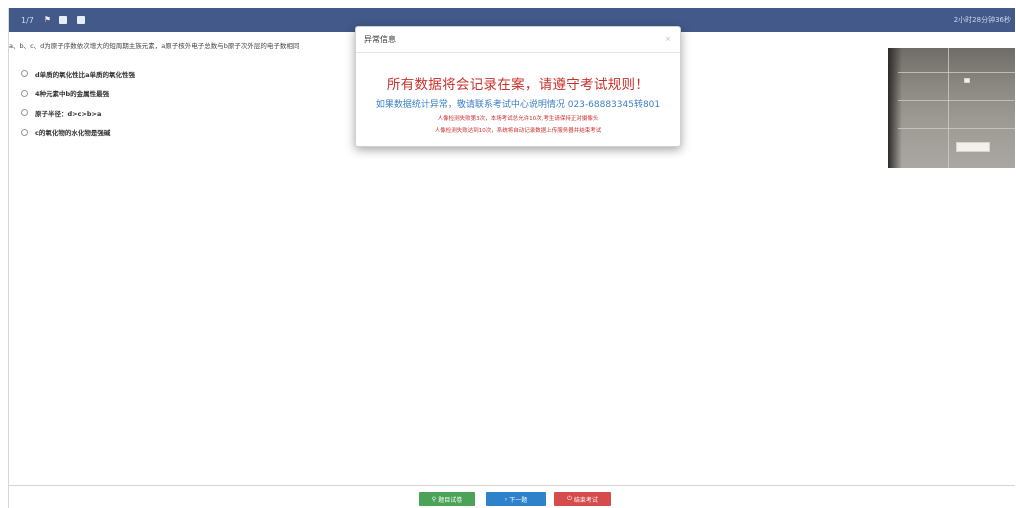  Describe the element at coordinates (85, 74) in the screenshot. I see `option-label: d单质的氧化性比a单质的氧化性强` at that location.